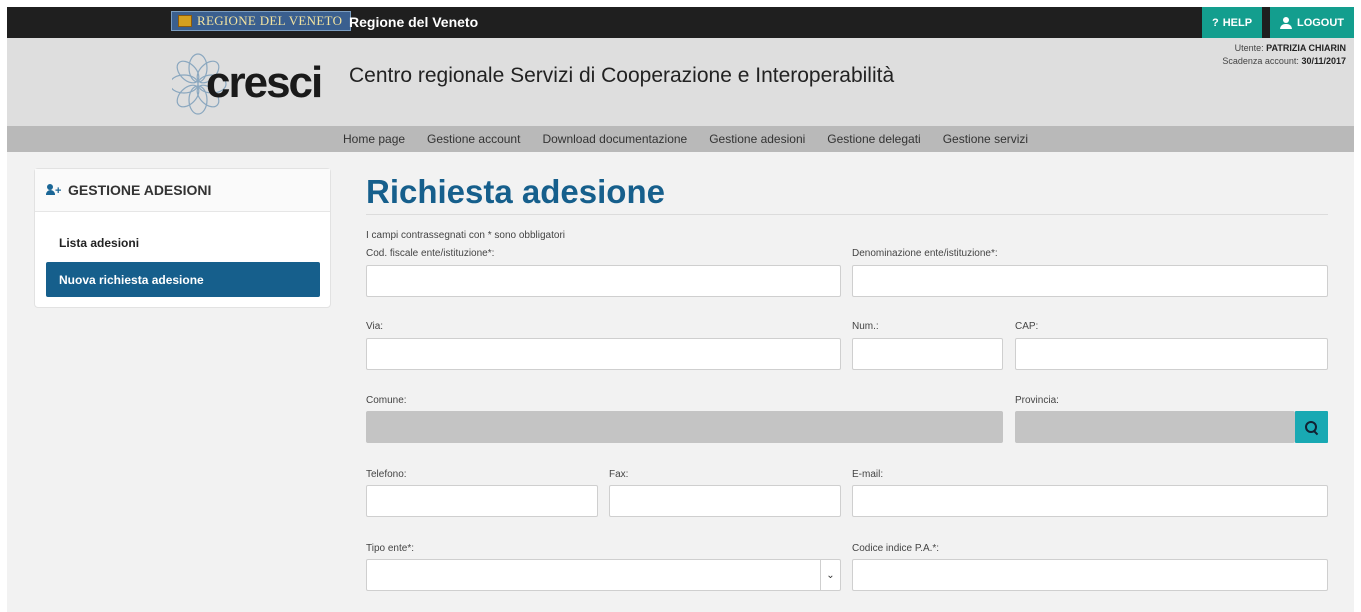  I want to click on top-bar-title: Regione del Veneto, so click(414, 22).